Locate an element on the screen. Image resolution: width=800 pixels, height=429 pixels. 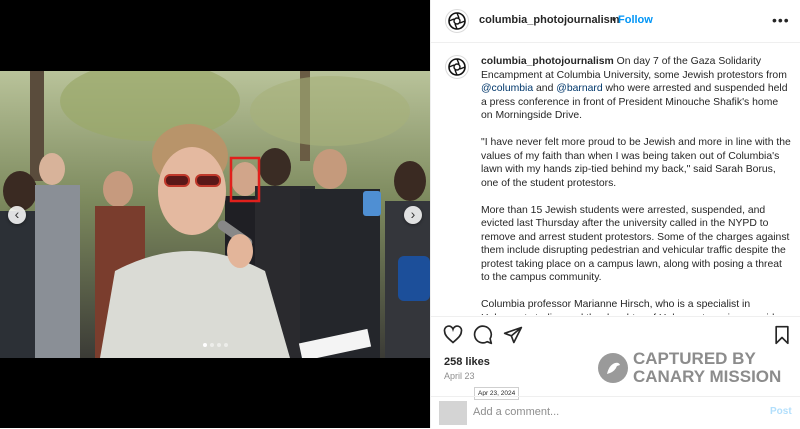
comment-bar: Add a comment... Post is located at coordinates (615, 412).